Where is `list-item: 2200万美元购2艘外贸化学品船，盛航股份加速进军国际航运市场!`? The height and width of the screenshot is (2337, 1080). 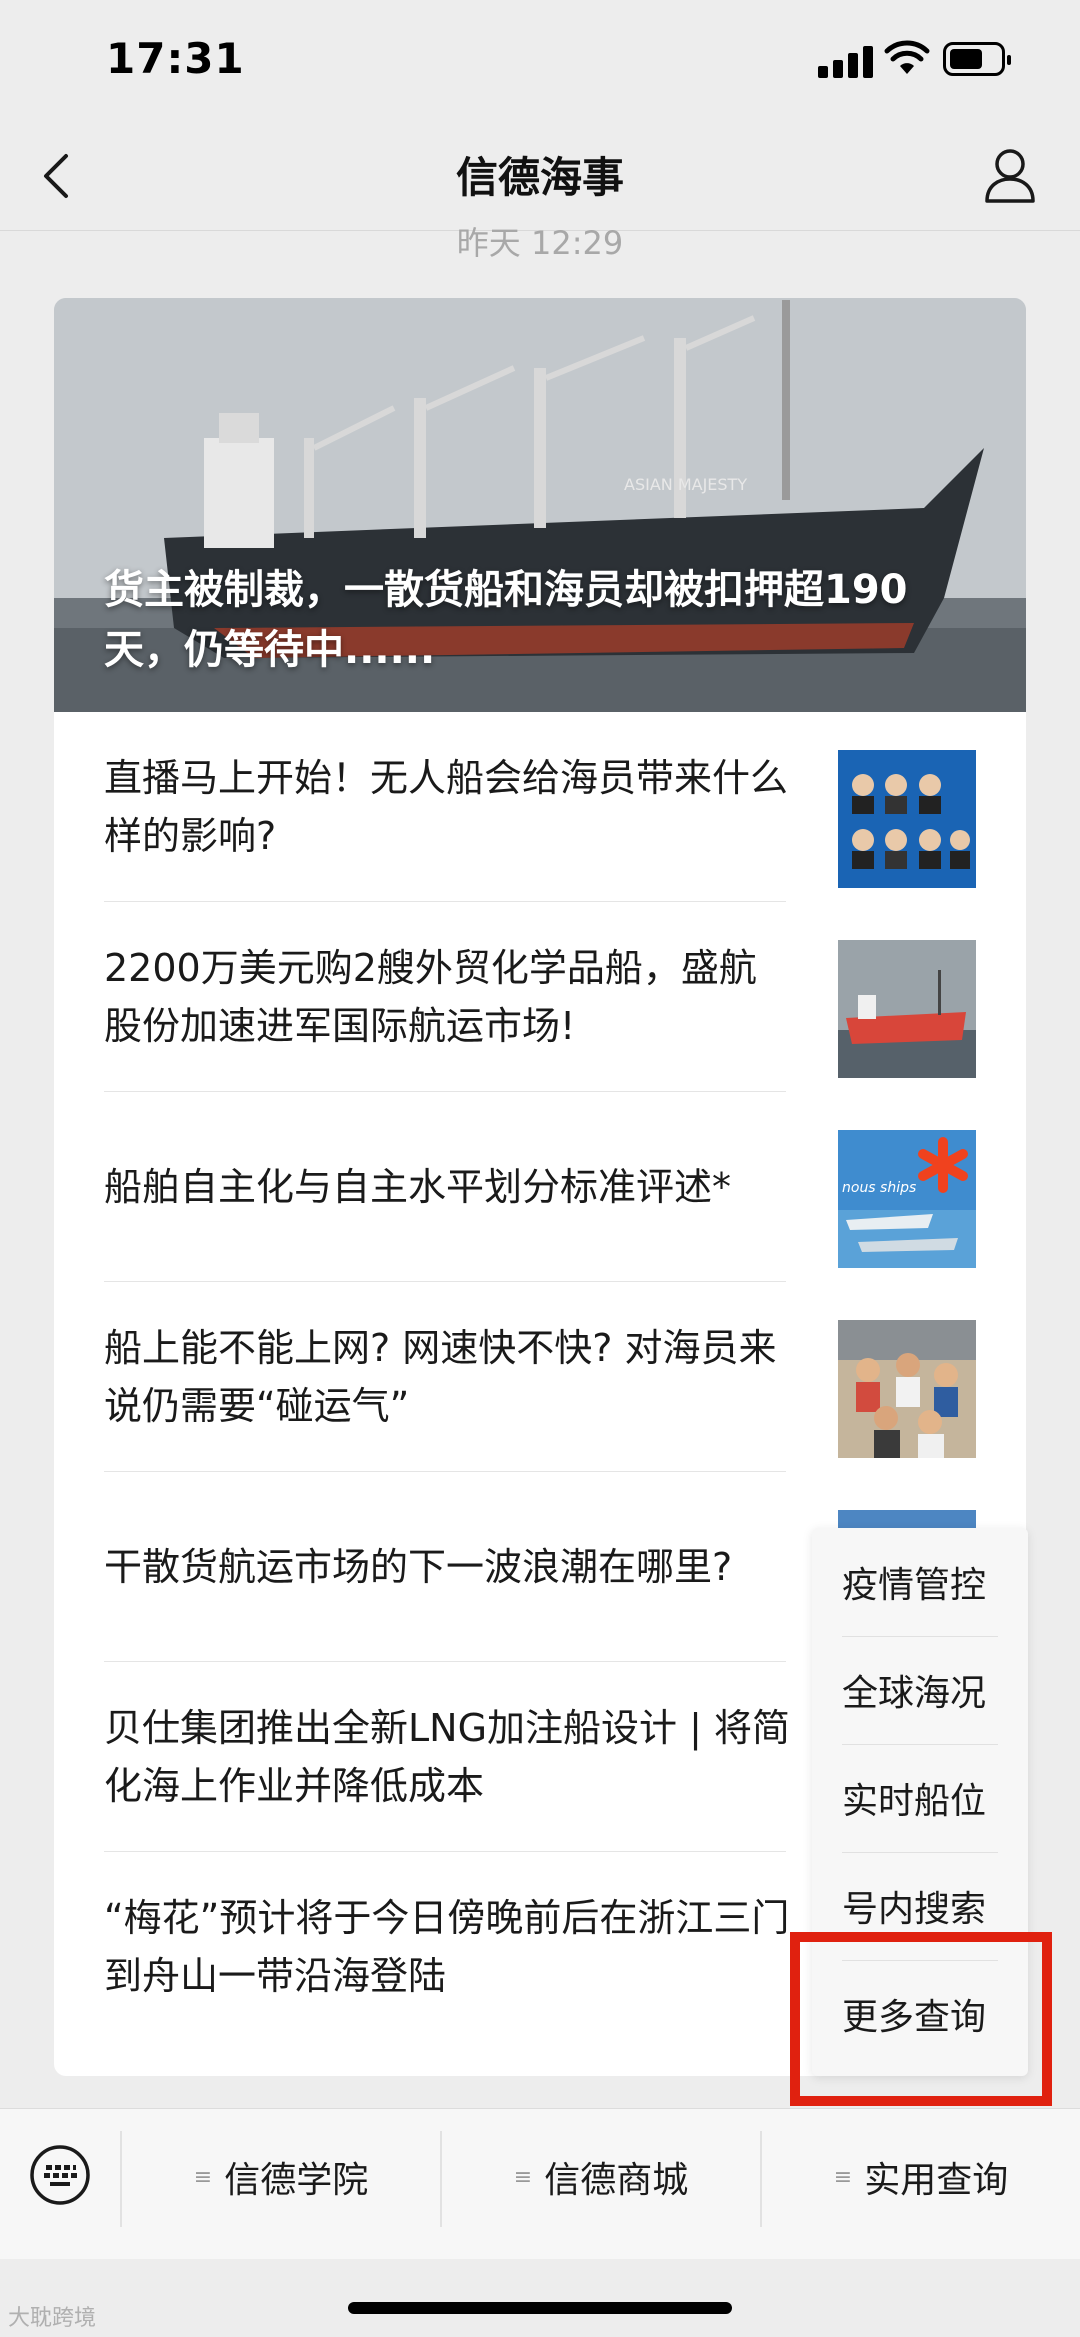
list-item: 2200万美元购2艘外贸化学品船，盛航股份加速进军国际航运市场! is located at coordinates (540, 997).